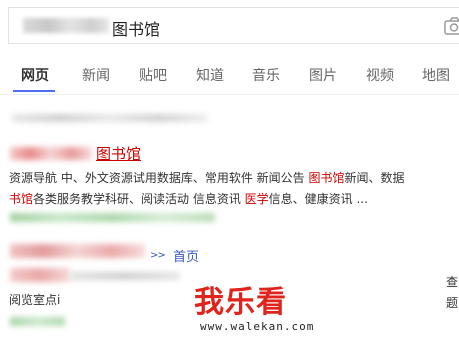 The image size is (459, 349). Describe the element at coordinates (326, 178) in the screenshot. I see `snippet-highlight: 图书馆` at that location.